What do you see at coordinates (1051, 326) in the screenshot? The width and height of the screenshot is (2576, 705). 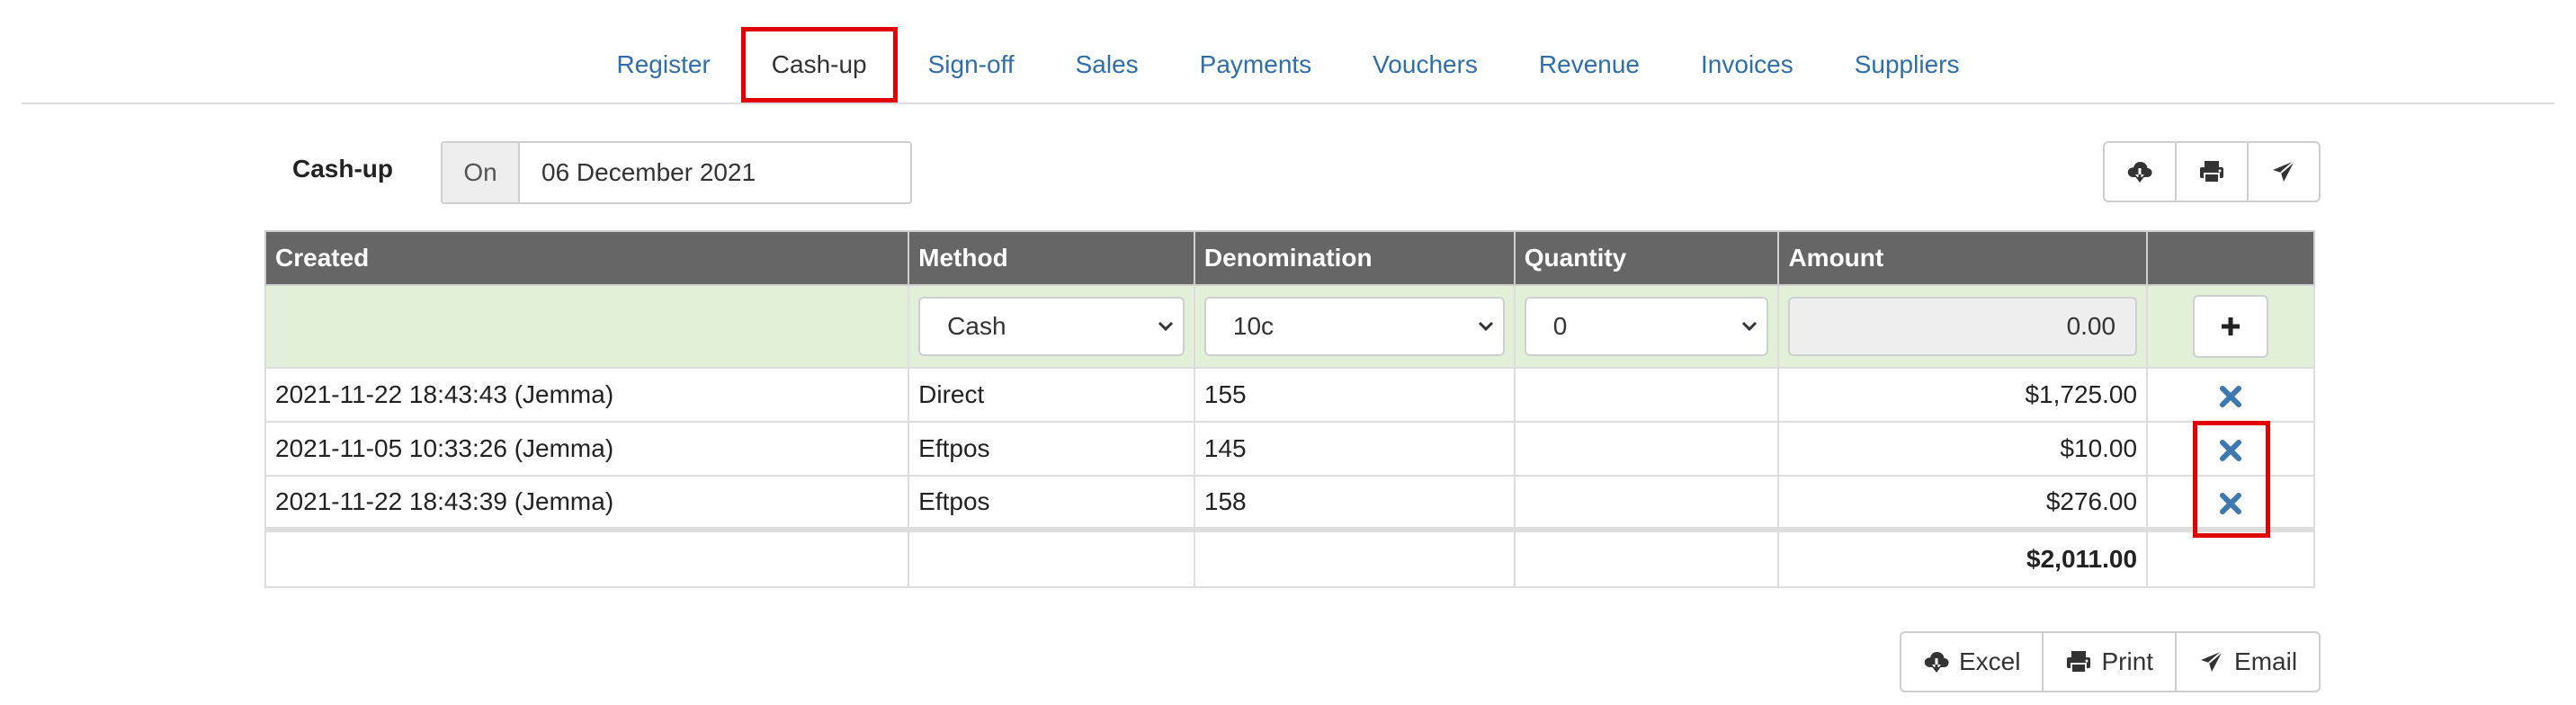 I see `method-select: Cash` at bounding box center [1051, 326].